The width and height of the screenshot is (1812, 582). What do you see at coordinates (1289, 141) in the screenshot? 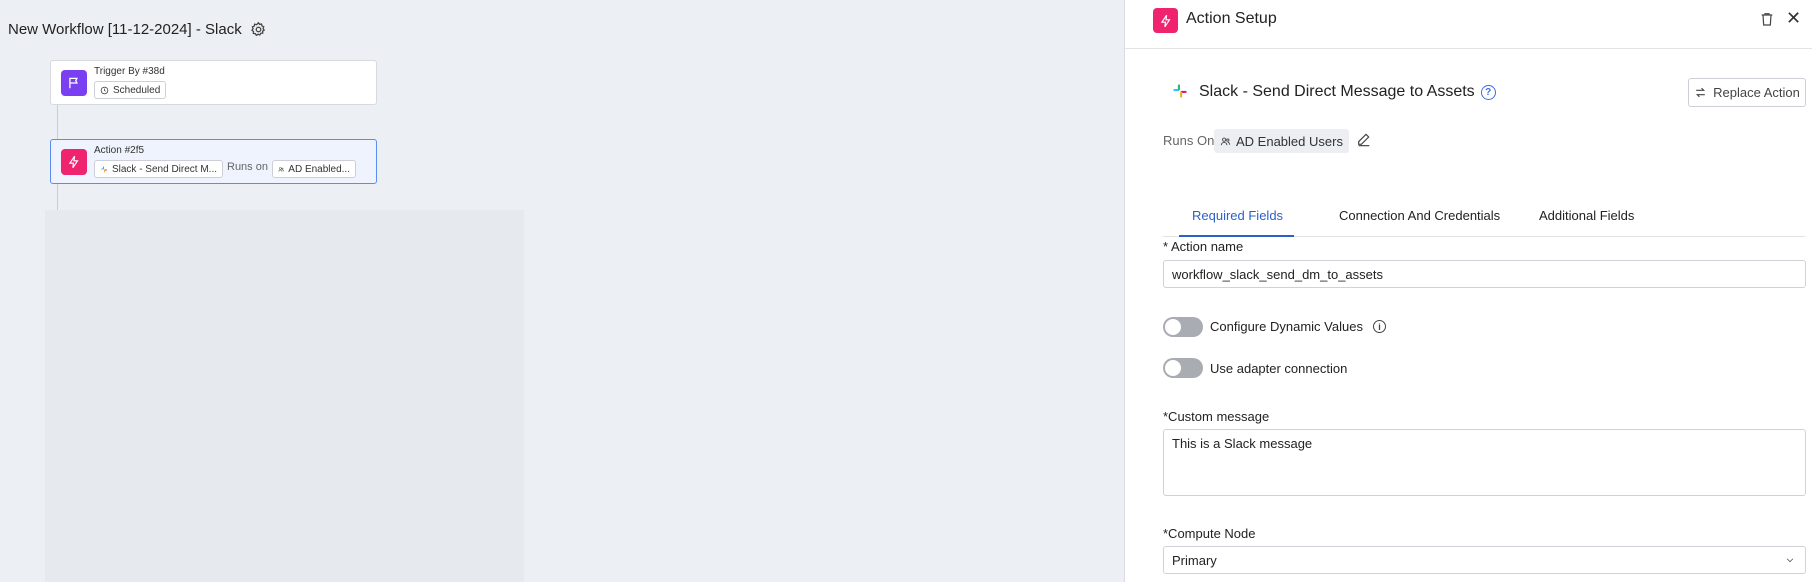
I see `runs-on-value: AD Enabled Users` at bounding box center [1289, 141].